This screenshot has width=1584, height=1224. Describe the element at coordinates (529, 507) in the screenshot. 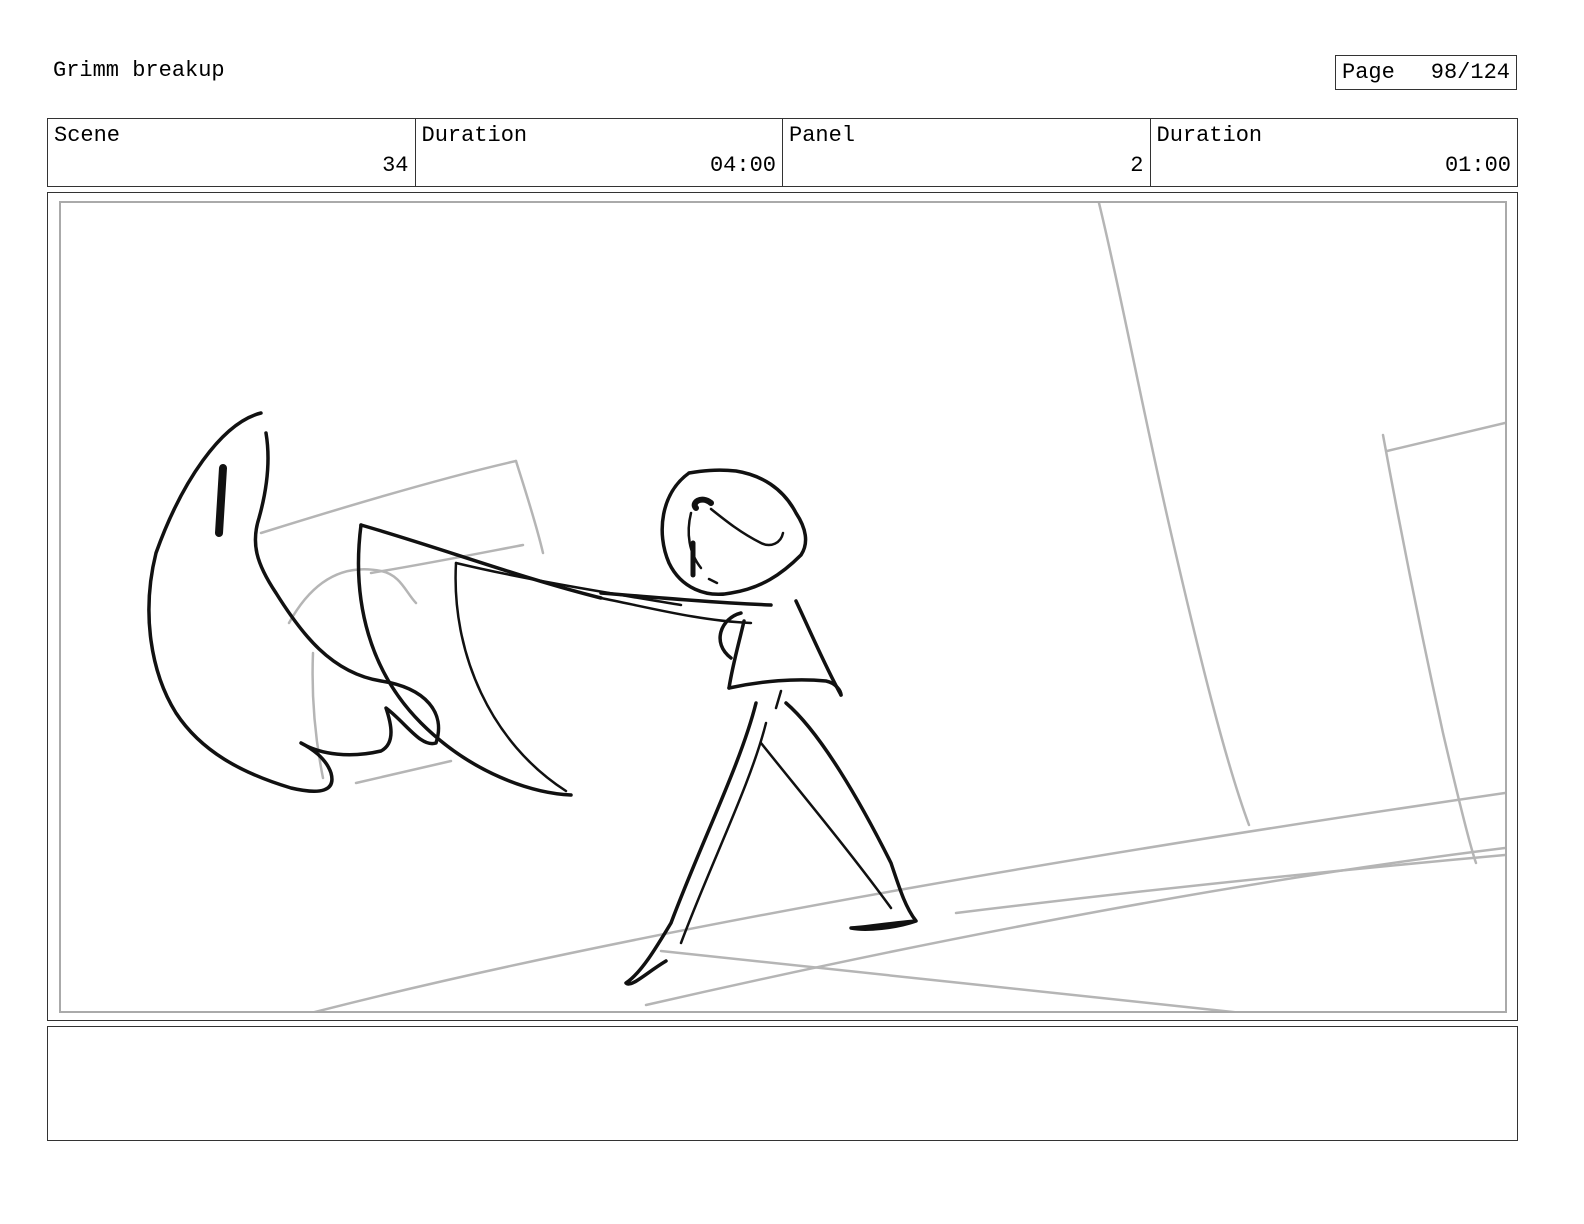

I see `box-right` at that location.